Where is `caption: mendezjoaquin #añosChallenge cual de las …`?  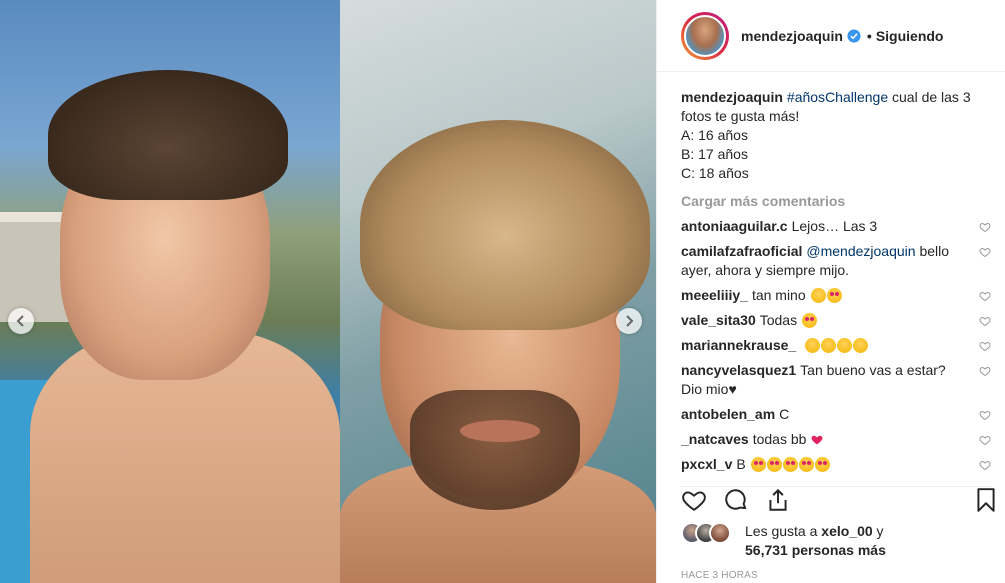
caption: mendezjoaquin #añosChallenge cual de las … is located at coordinates (836, 135).